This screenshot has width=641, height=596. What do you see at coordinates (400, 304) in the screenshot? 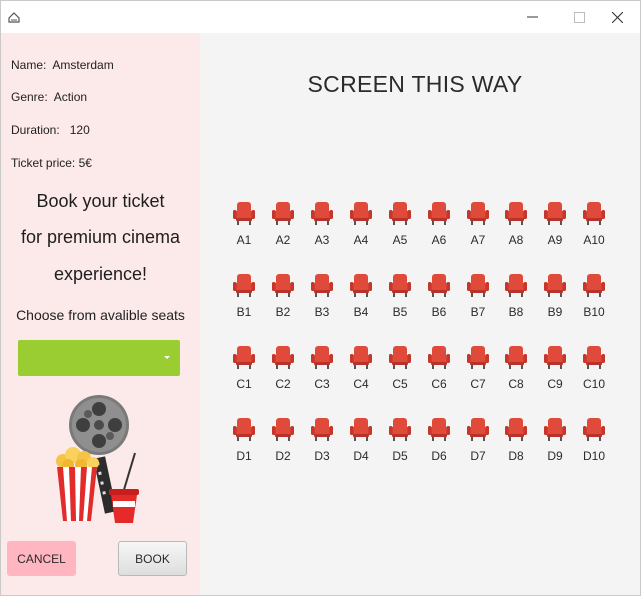
I see `seat-b5: B5` at bounding box center [400, 304].